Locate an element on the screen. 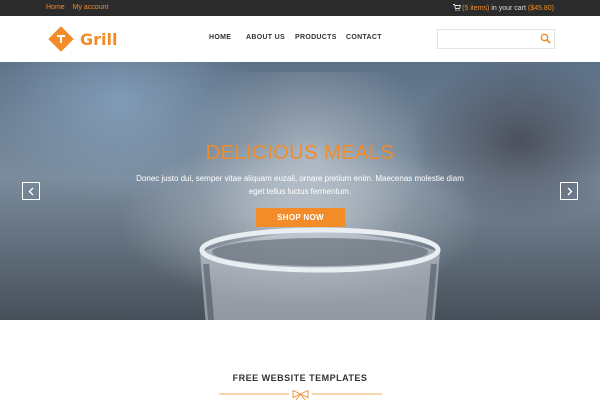 The image size is (600, 400). hero-title: DELICIOUS MEALS is located at coordinates (300, 153).